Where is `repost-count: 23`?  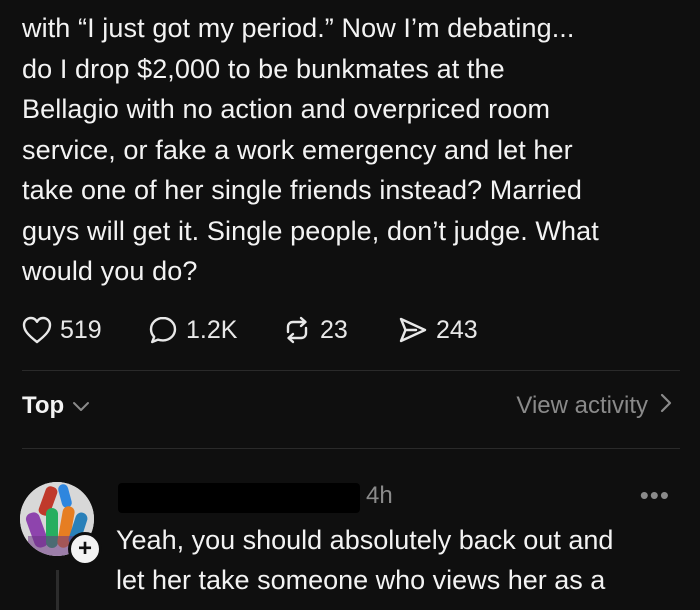 repost-count: 23 is located at coordinates (334, 329).